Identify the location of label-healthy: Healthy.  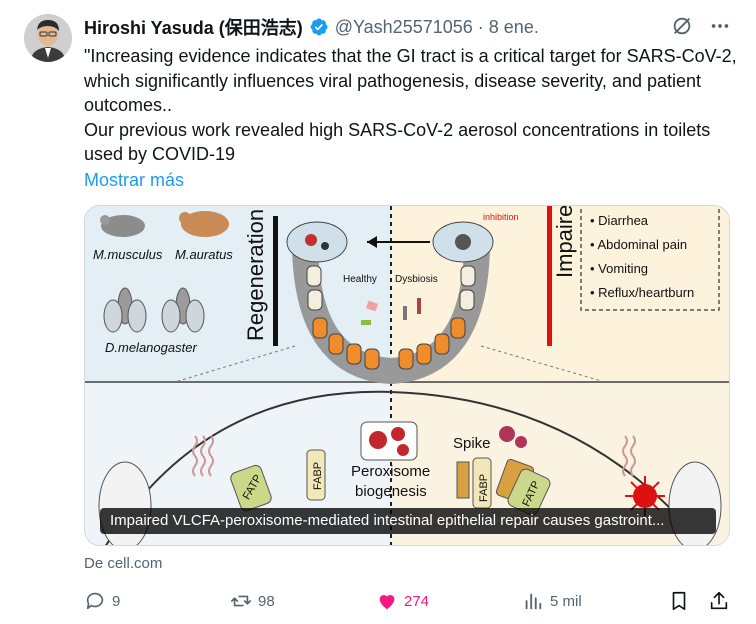
(360, 279).